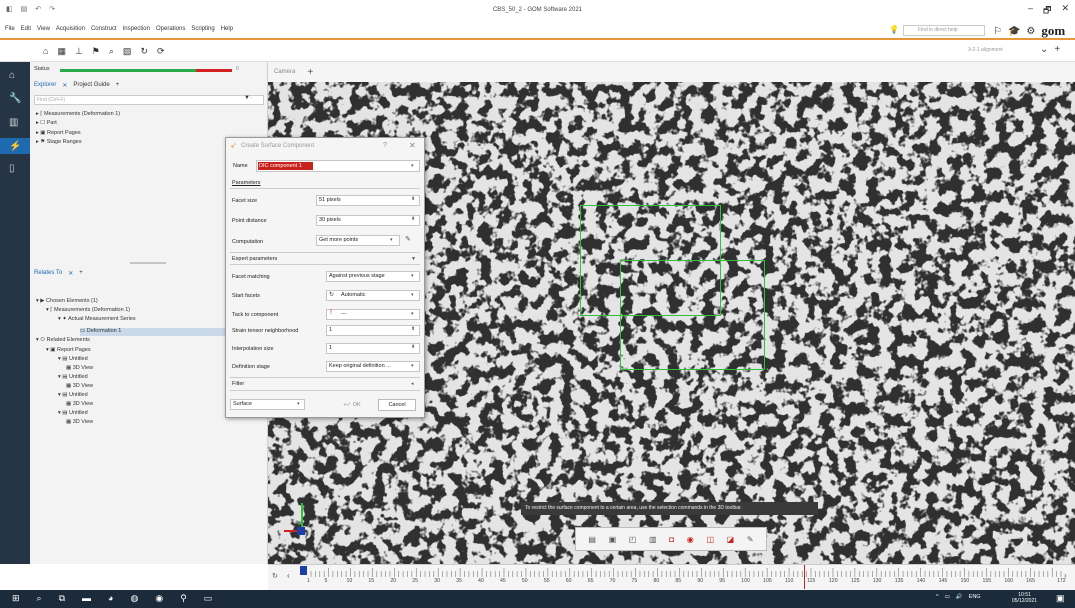  What do you see at coordinates (127, 51) in the screenshot?
I see `image-tool-icon: ▧` at bounding box center [127, 51].